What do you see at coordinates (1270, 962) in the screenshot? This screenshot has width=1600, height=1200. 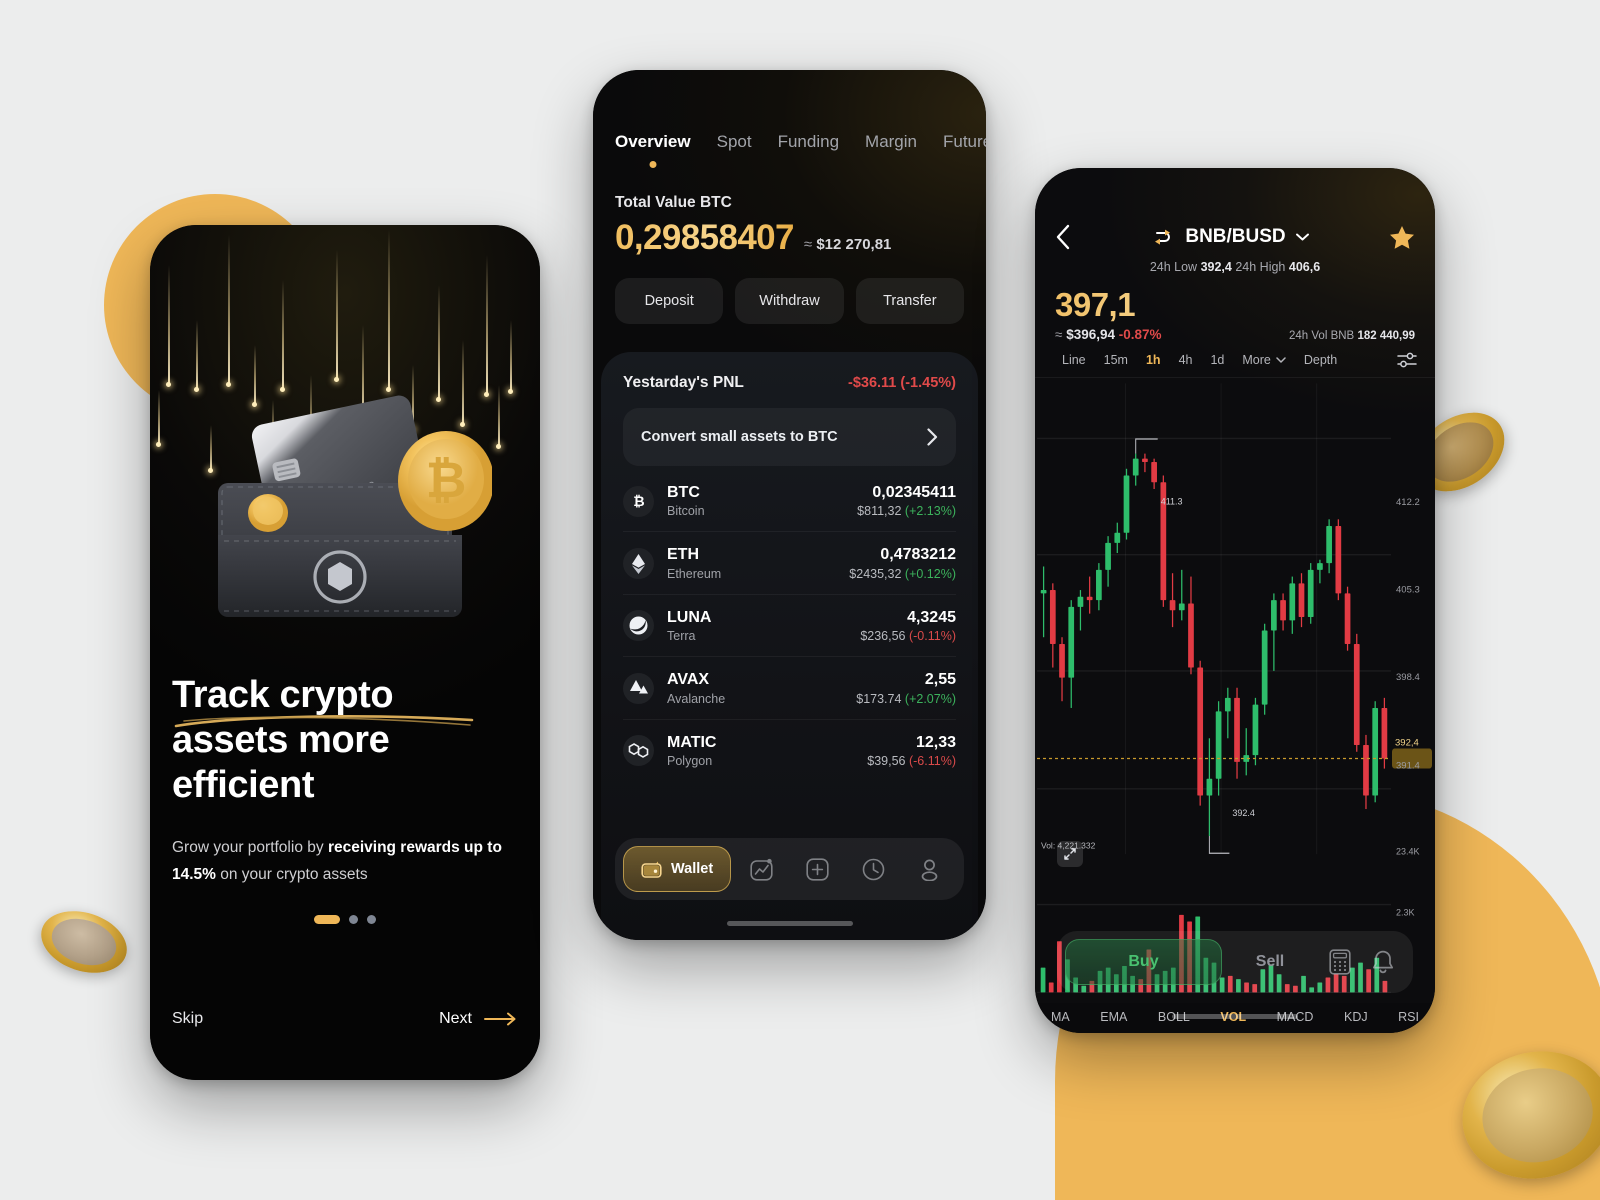 I see `sell-button: Sell` at bounding box center [1270, 962].